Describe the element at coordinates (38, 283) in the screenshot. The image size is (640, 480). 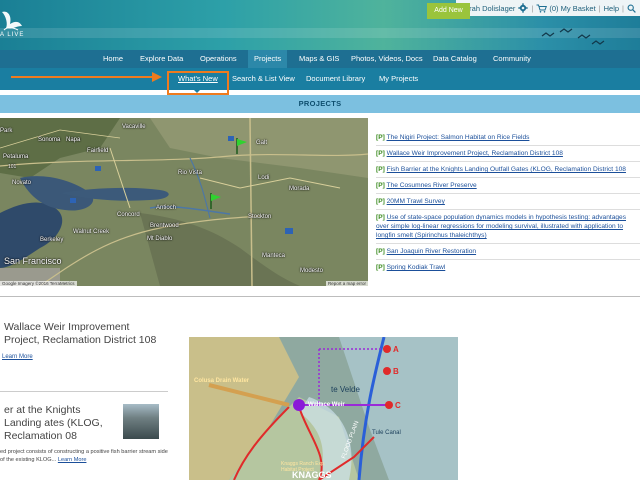
I see `map-attribution: Google Imagery ©2016 TerraMetrics` at that location.